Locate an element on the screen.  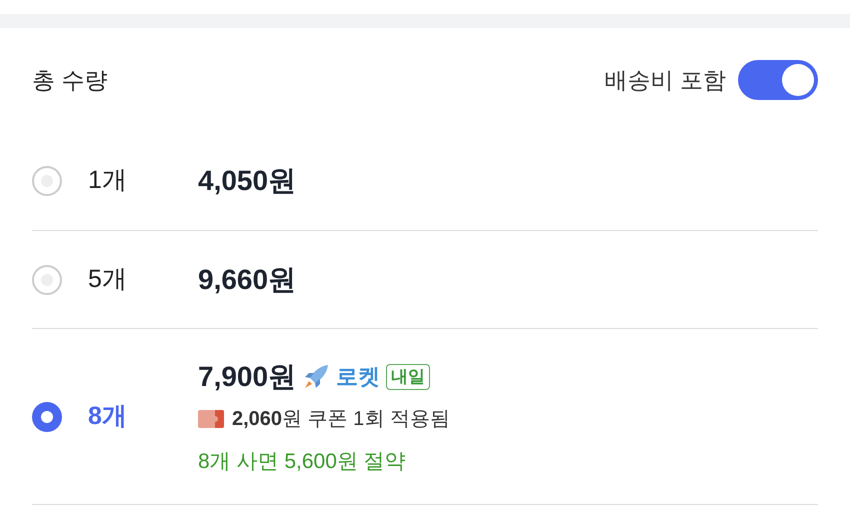
toggle-label: 배송비 포함 is located at coordinates (665, 80).